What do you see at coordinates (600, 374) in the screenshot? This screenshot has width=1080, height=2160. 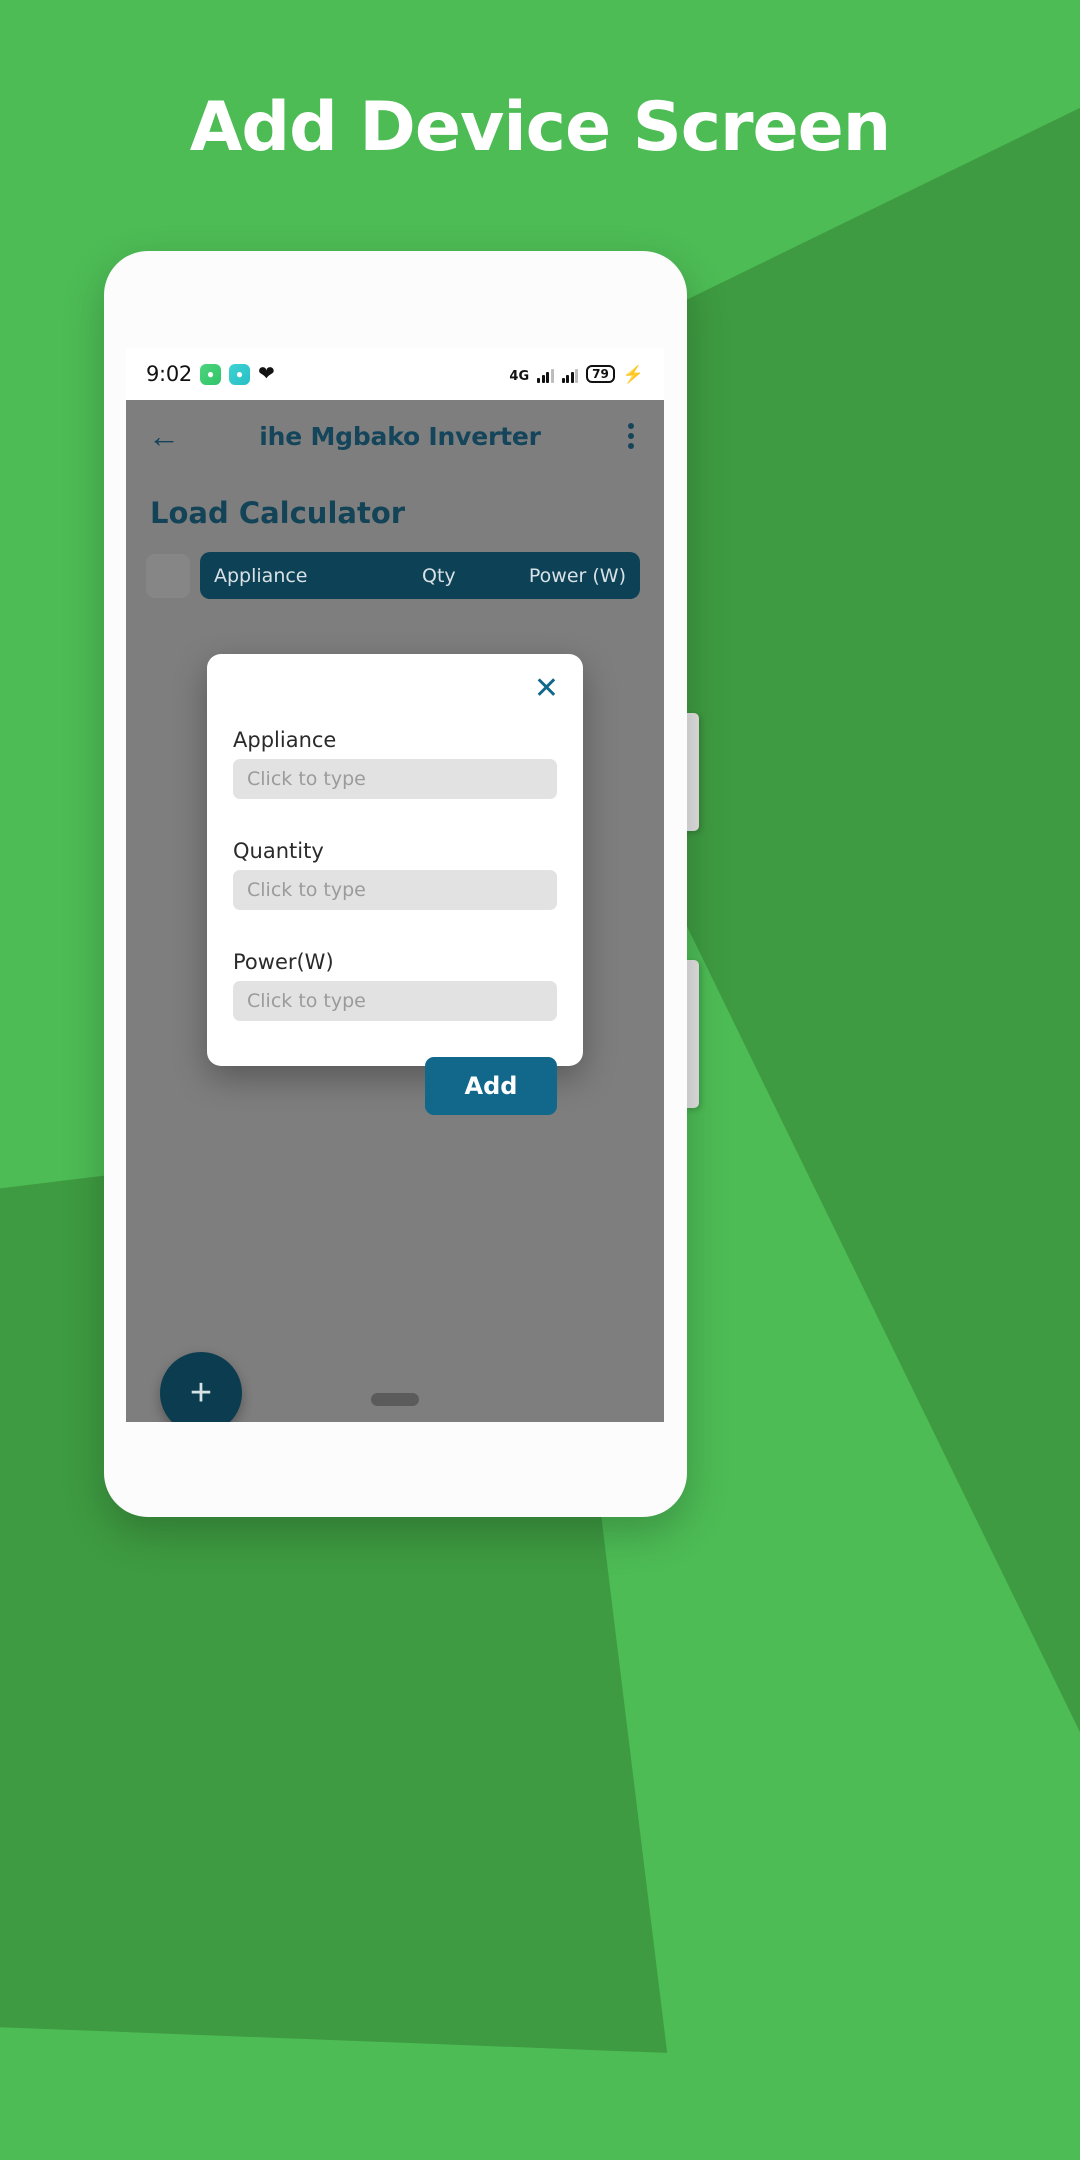 I see `battery-icon: 79` at bounding box center [600, 374].